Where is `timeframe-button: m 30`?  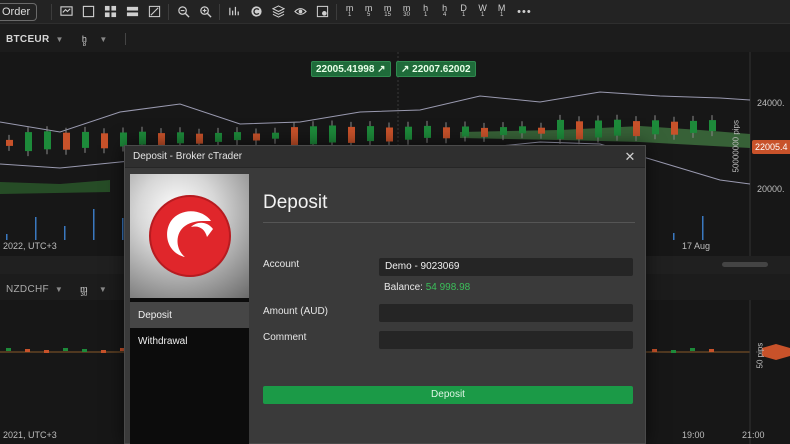
timeframe-button: m 30 is located at coordinates (406, 12).